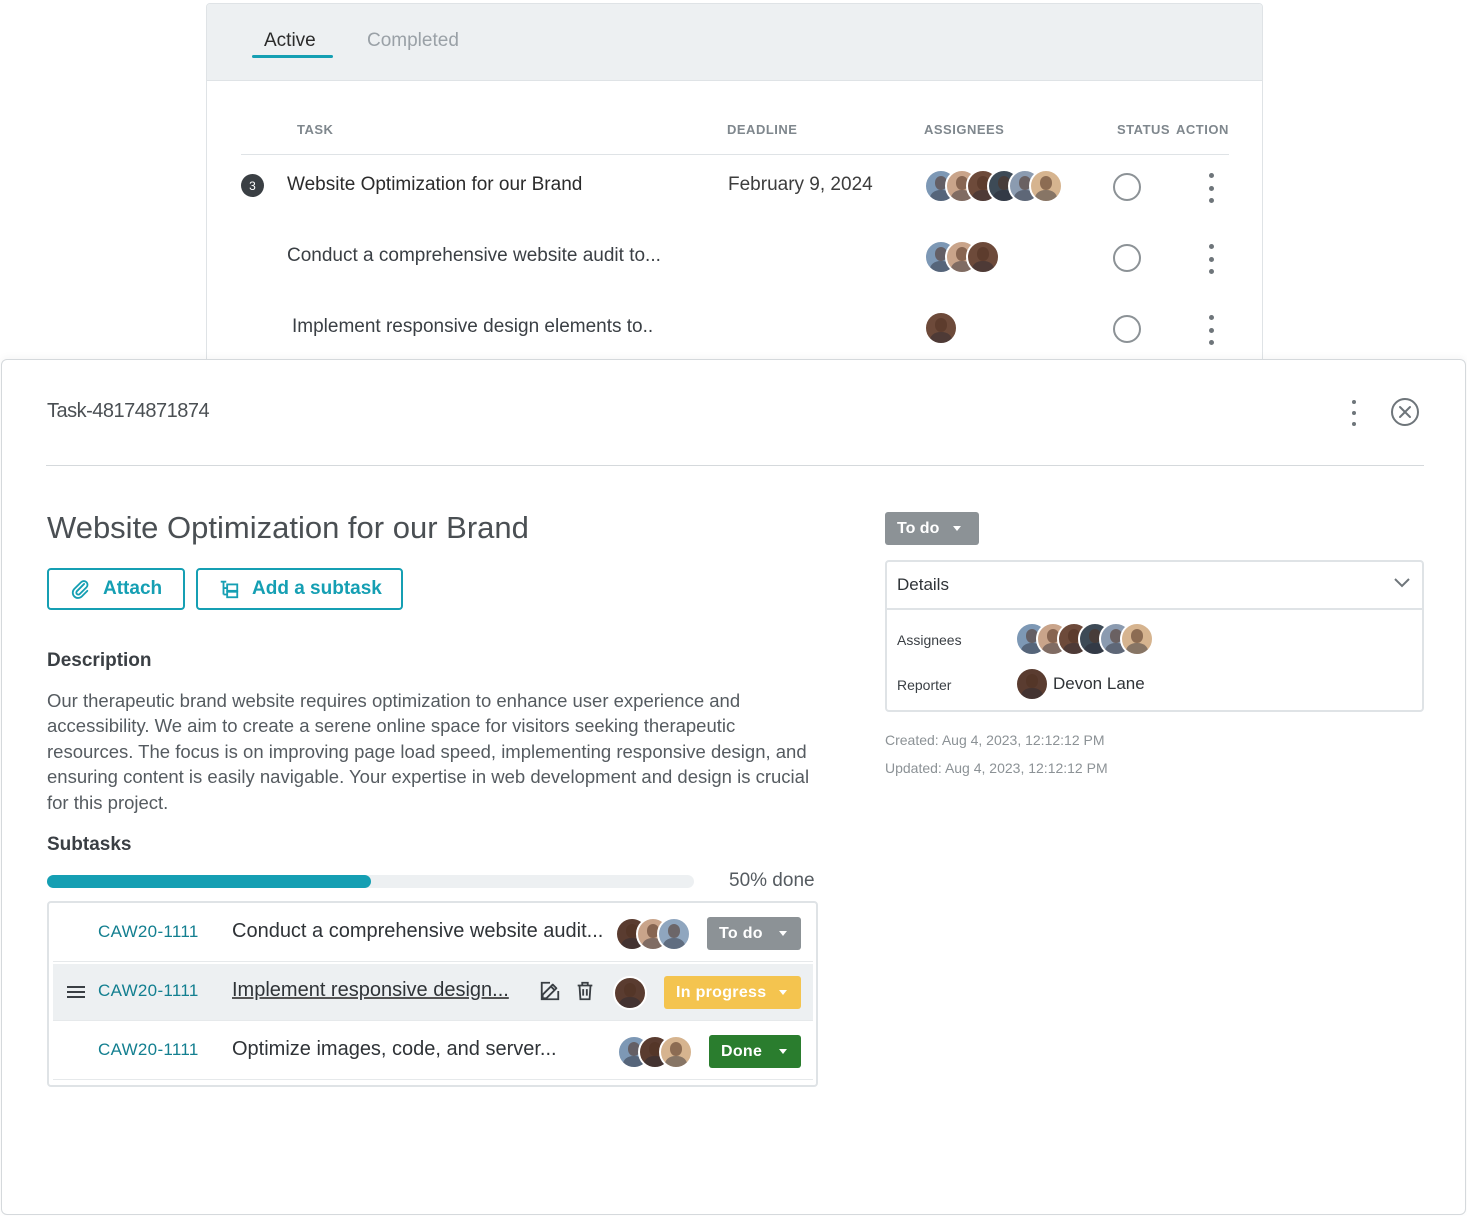 The height and width of the screenshot is (1216, 1467). Describe the element at coordinates (209, 881) in the screenshot. I see `subtask-progress-fill` at that location.